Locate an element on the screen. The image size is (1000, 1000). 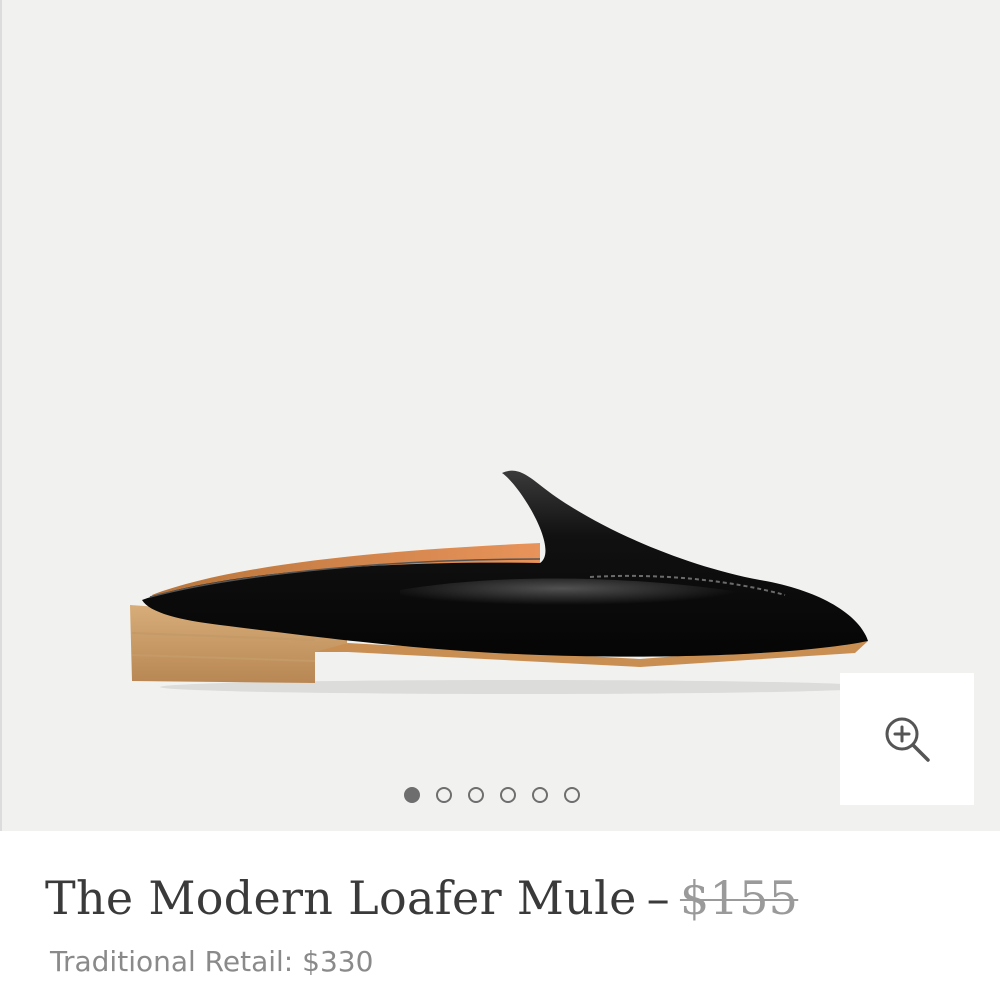
retail-label: Traditional Retail: is located at coordinates (172, 961).